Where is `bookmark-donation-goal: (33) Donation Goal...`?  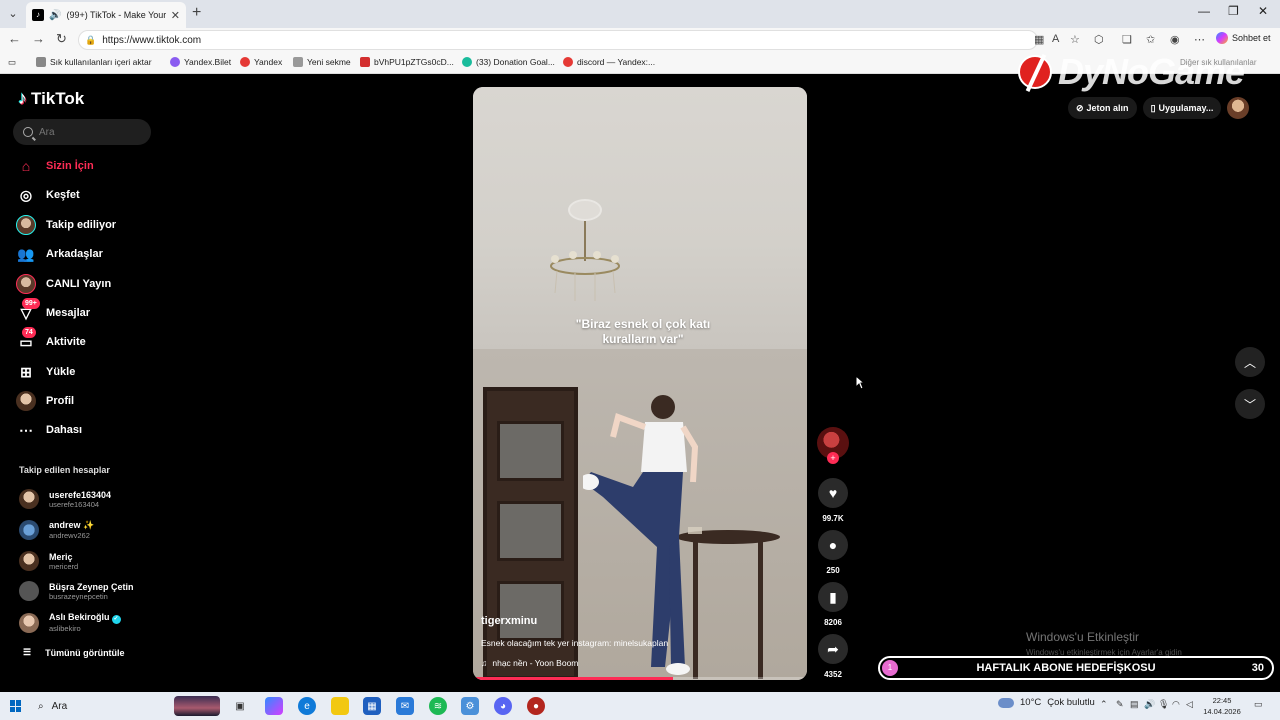 bookmark-donation-goal: (33) Donation Goal... is located at coordinates (508, 62).